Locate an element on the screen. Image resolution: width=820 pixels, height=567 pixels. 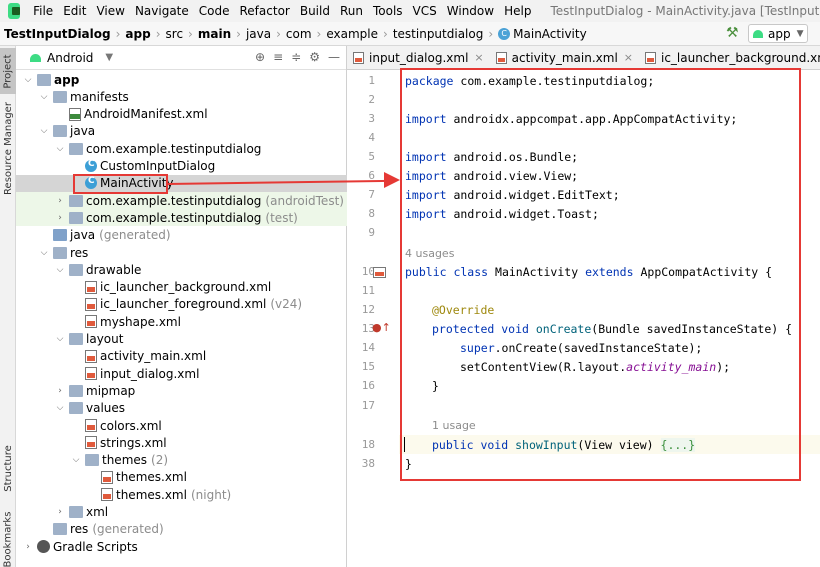
line-number: 11 is located at coordinates (368, 290).